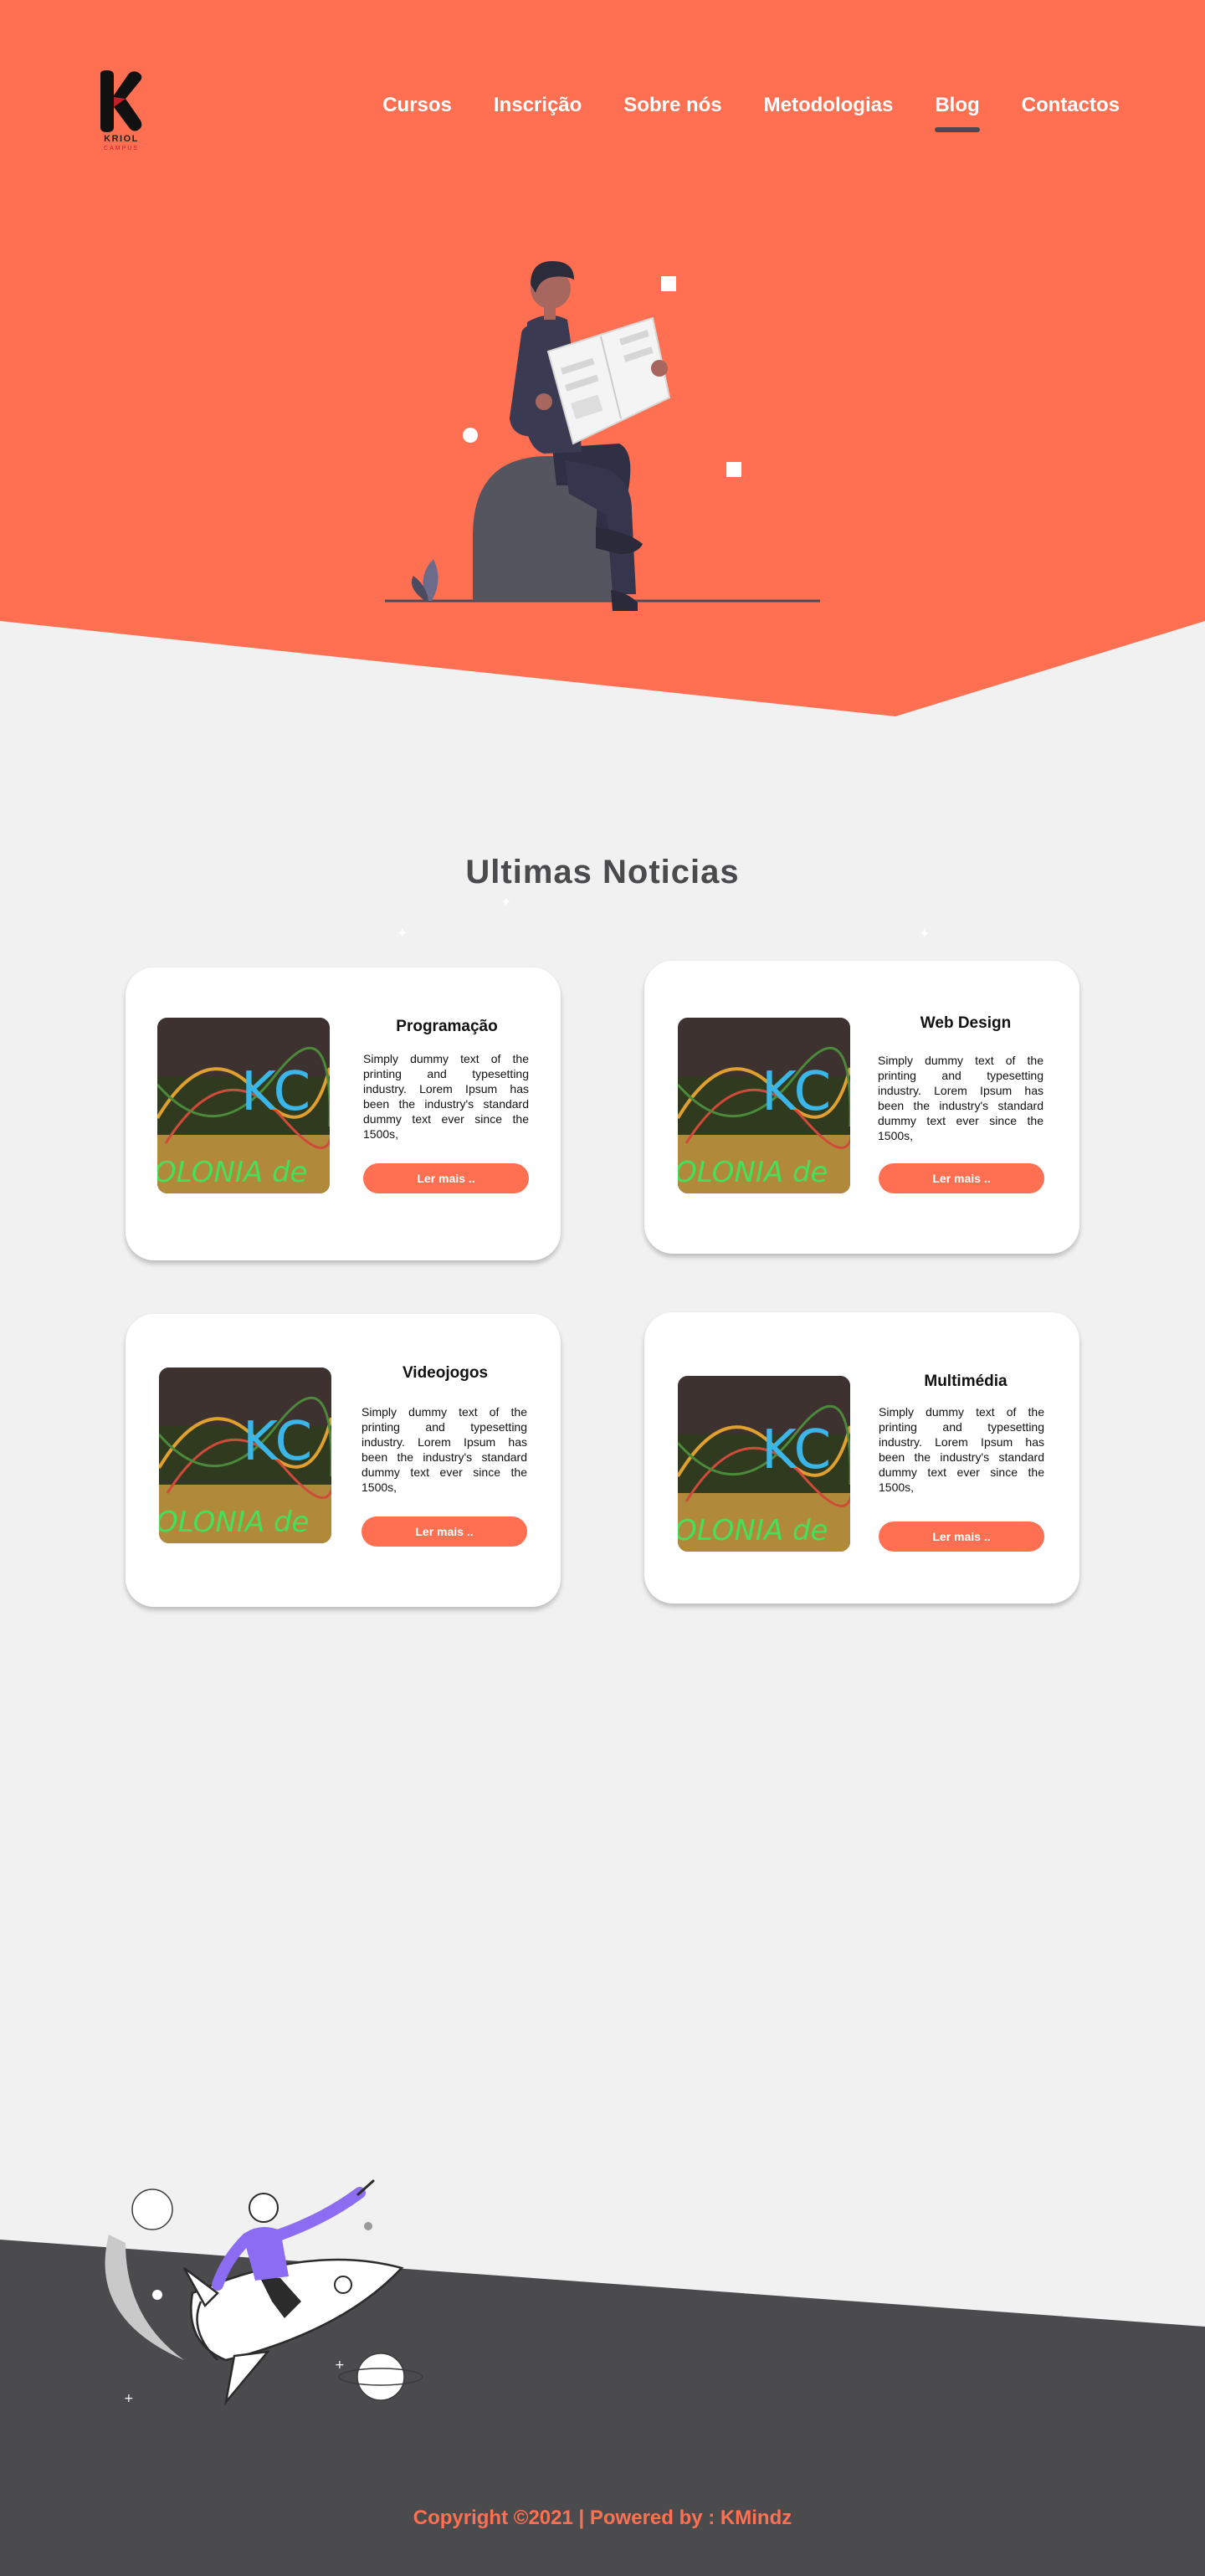 The image size is (1205, 2576). I want to click on person-riding-rocket-illustration: + +, so click(264, 2292).